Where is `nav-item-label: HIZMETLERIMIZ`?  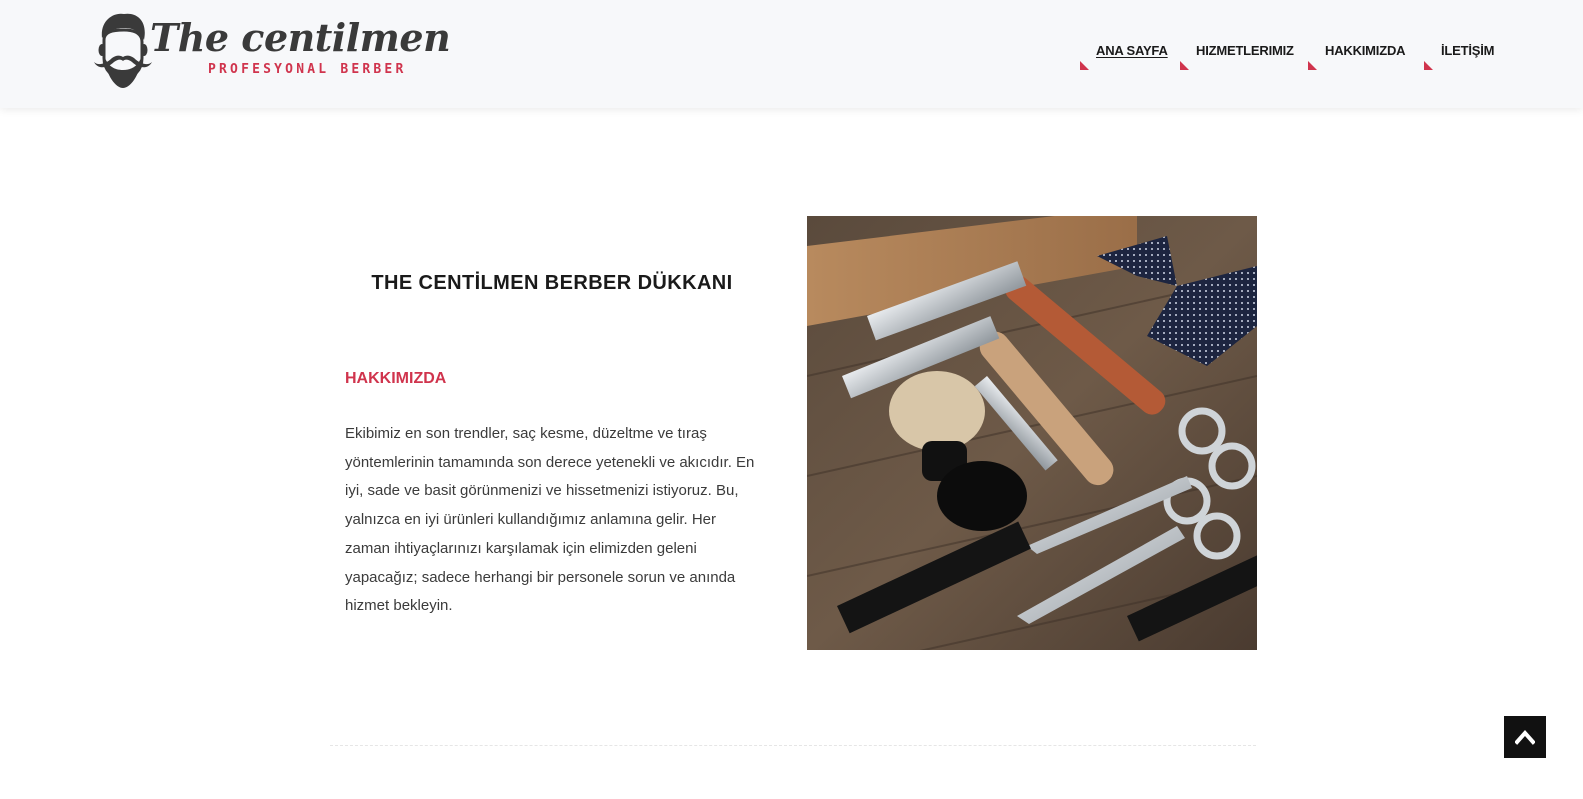
nav-item-label: HIZMETLERIMIZ is located at coordinates (1245, 50).